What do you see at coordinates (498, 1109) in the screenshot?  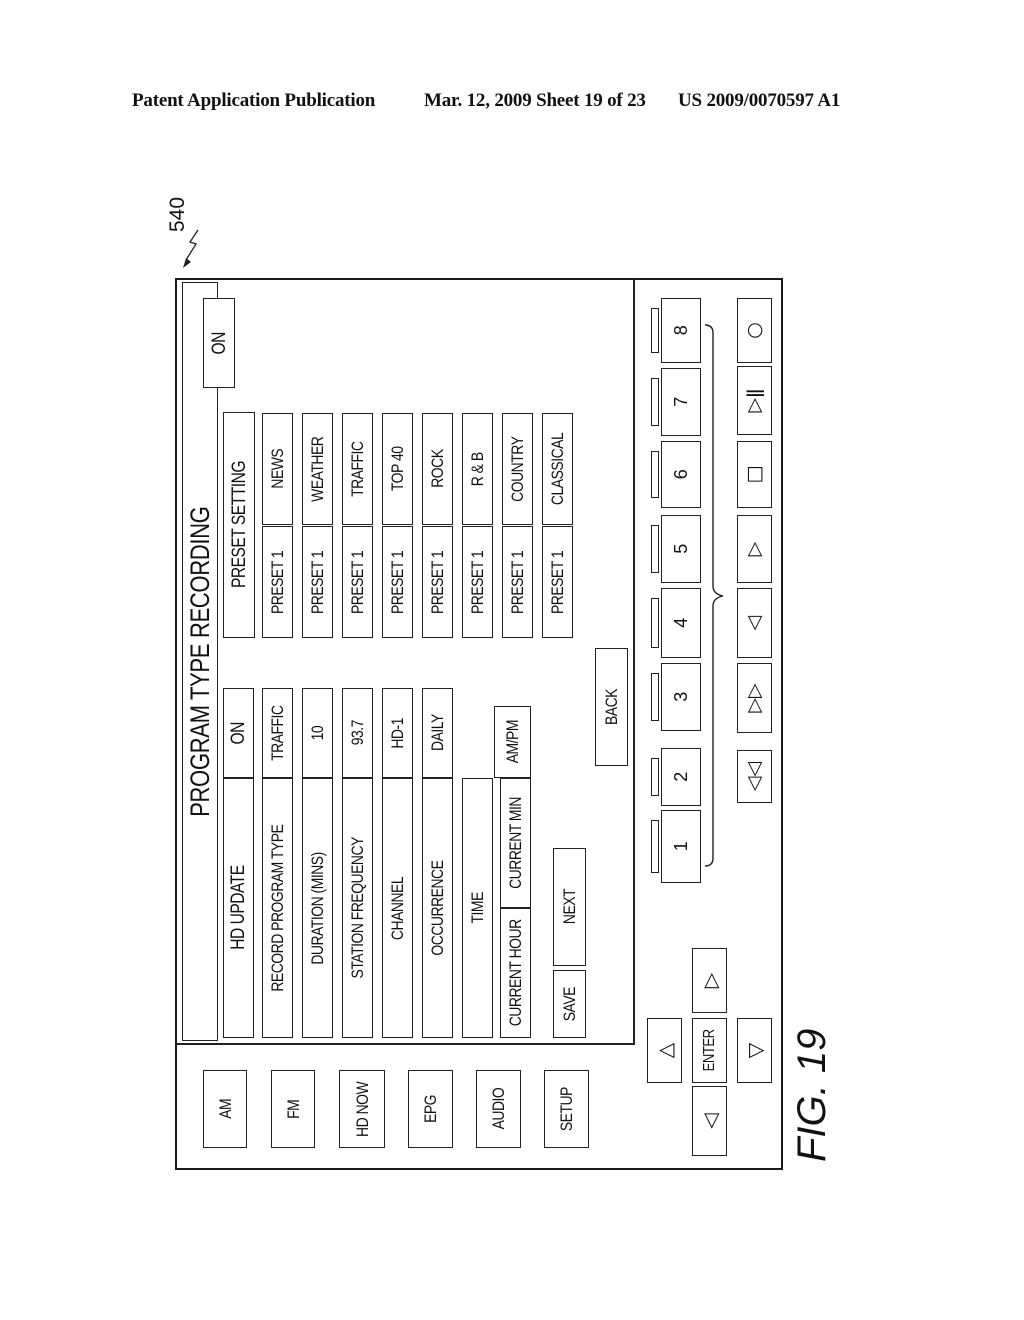 I see `nav-audio-button: AUDIO` at bounding box center [498, 1109].